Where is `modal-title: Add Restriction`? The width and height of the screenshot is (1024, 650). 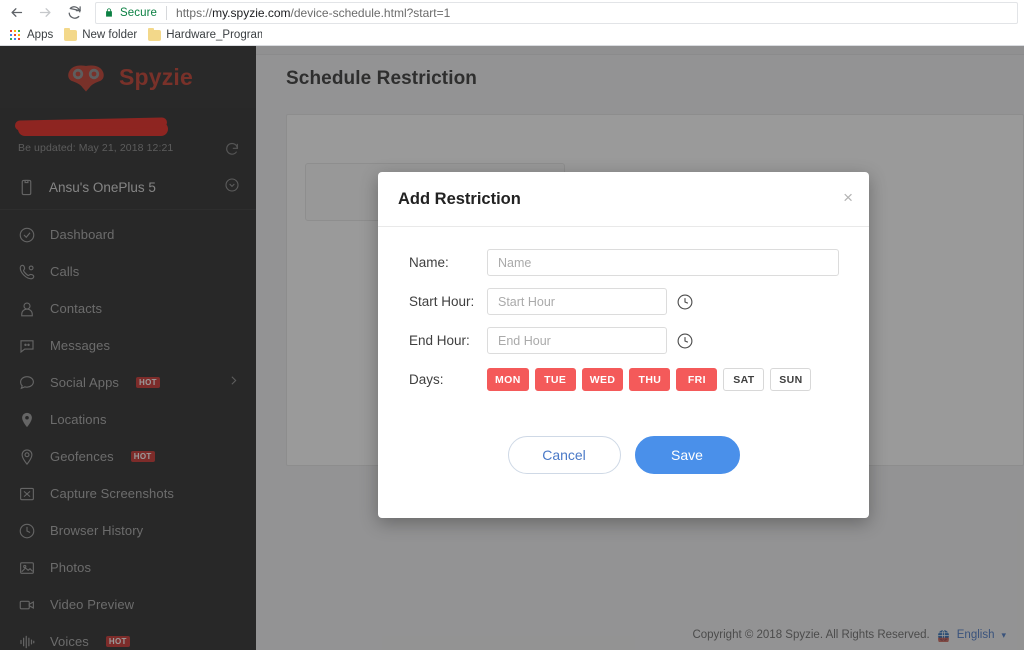 modal-title: Add Restriction is located at coordinates (459, 198).